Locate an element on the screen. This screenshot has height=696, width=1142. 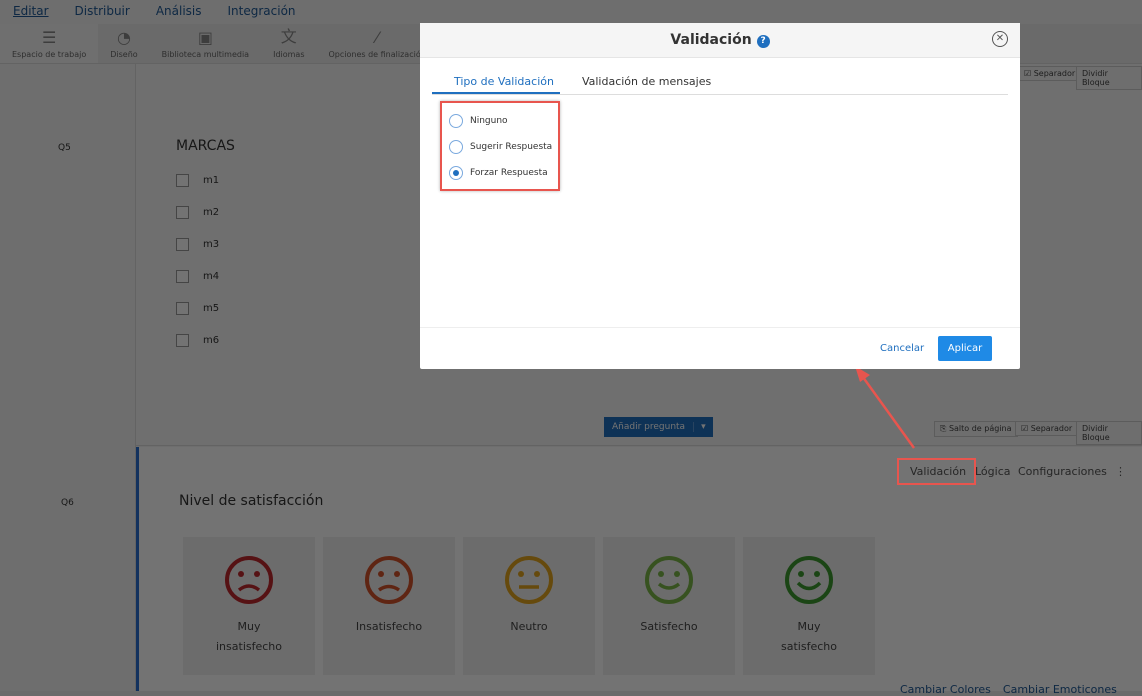
separator-button-top: ☑ Separador is located at coordinates (1050, 73).